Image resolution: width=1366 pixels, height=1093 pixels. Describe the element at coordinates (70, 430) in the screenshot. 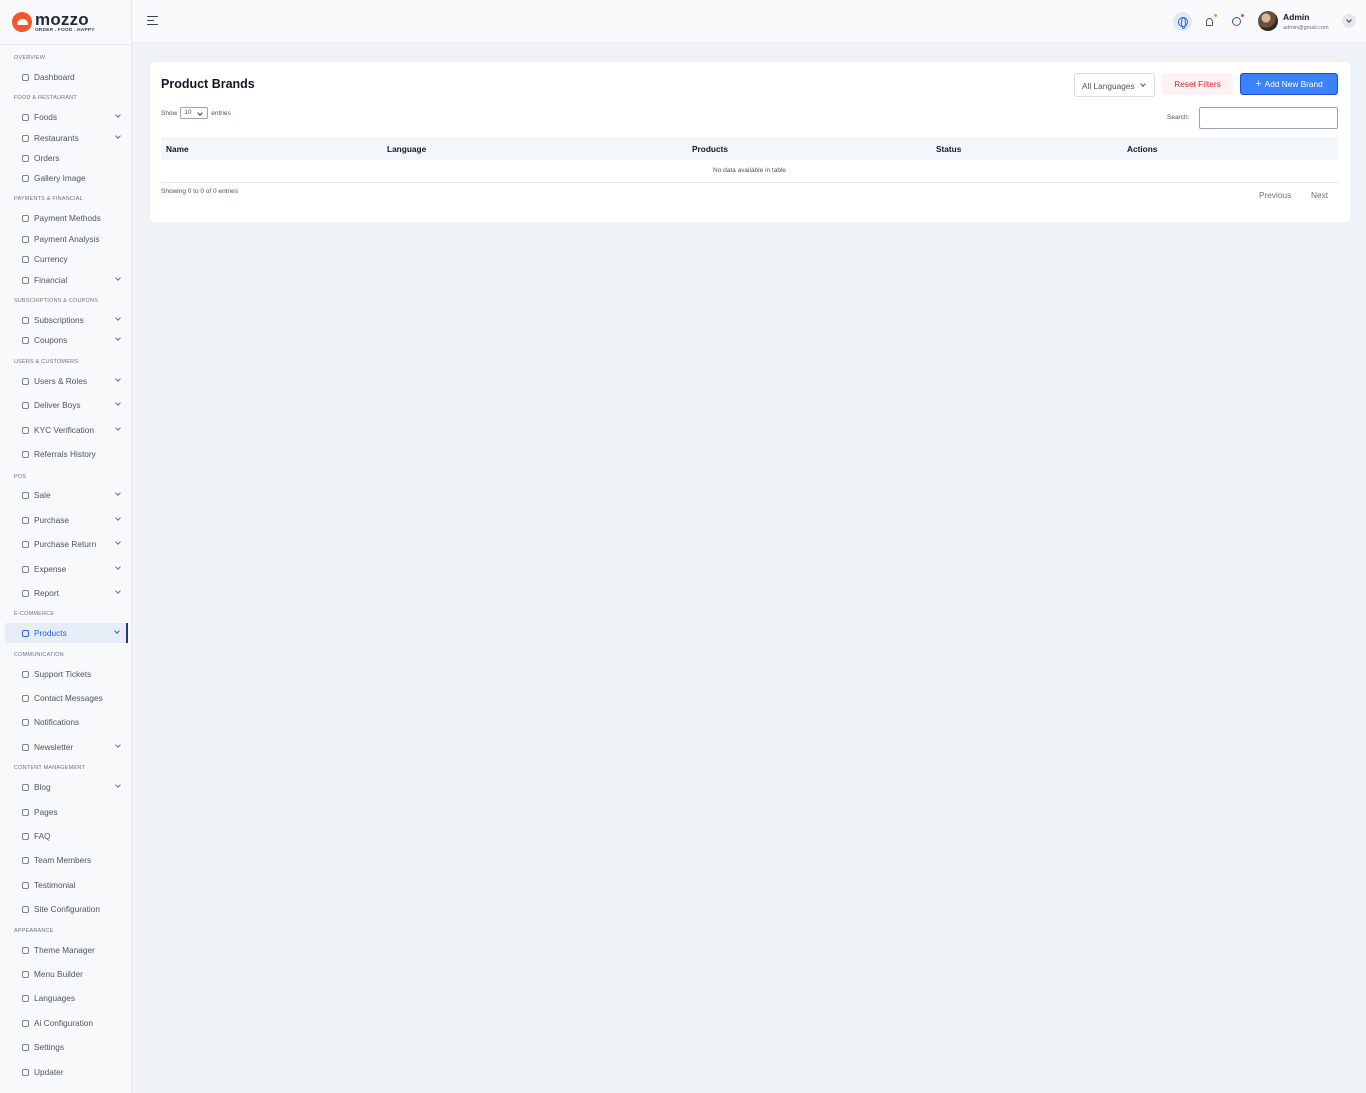

I see `sidebar-item-kyc-verification: KYC Verification` at that location.